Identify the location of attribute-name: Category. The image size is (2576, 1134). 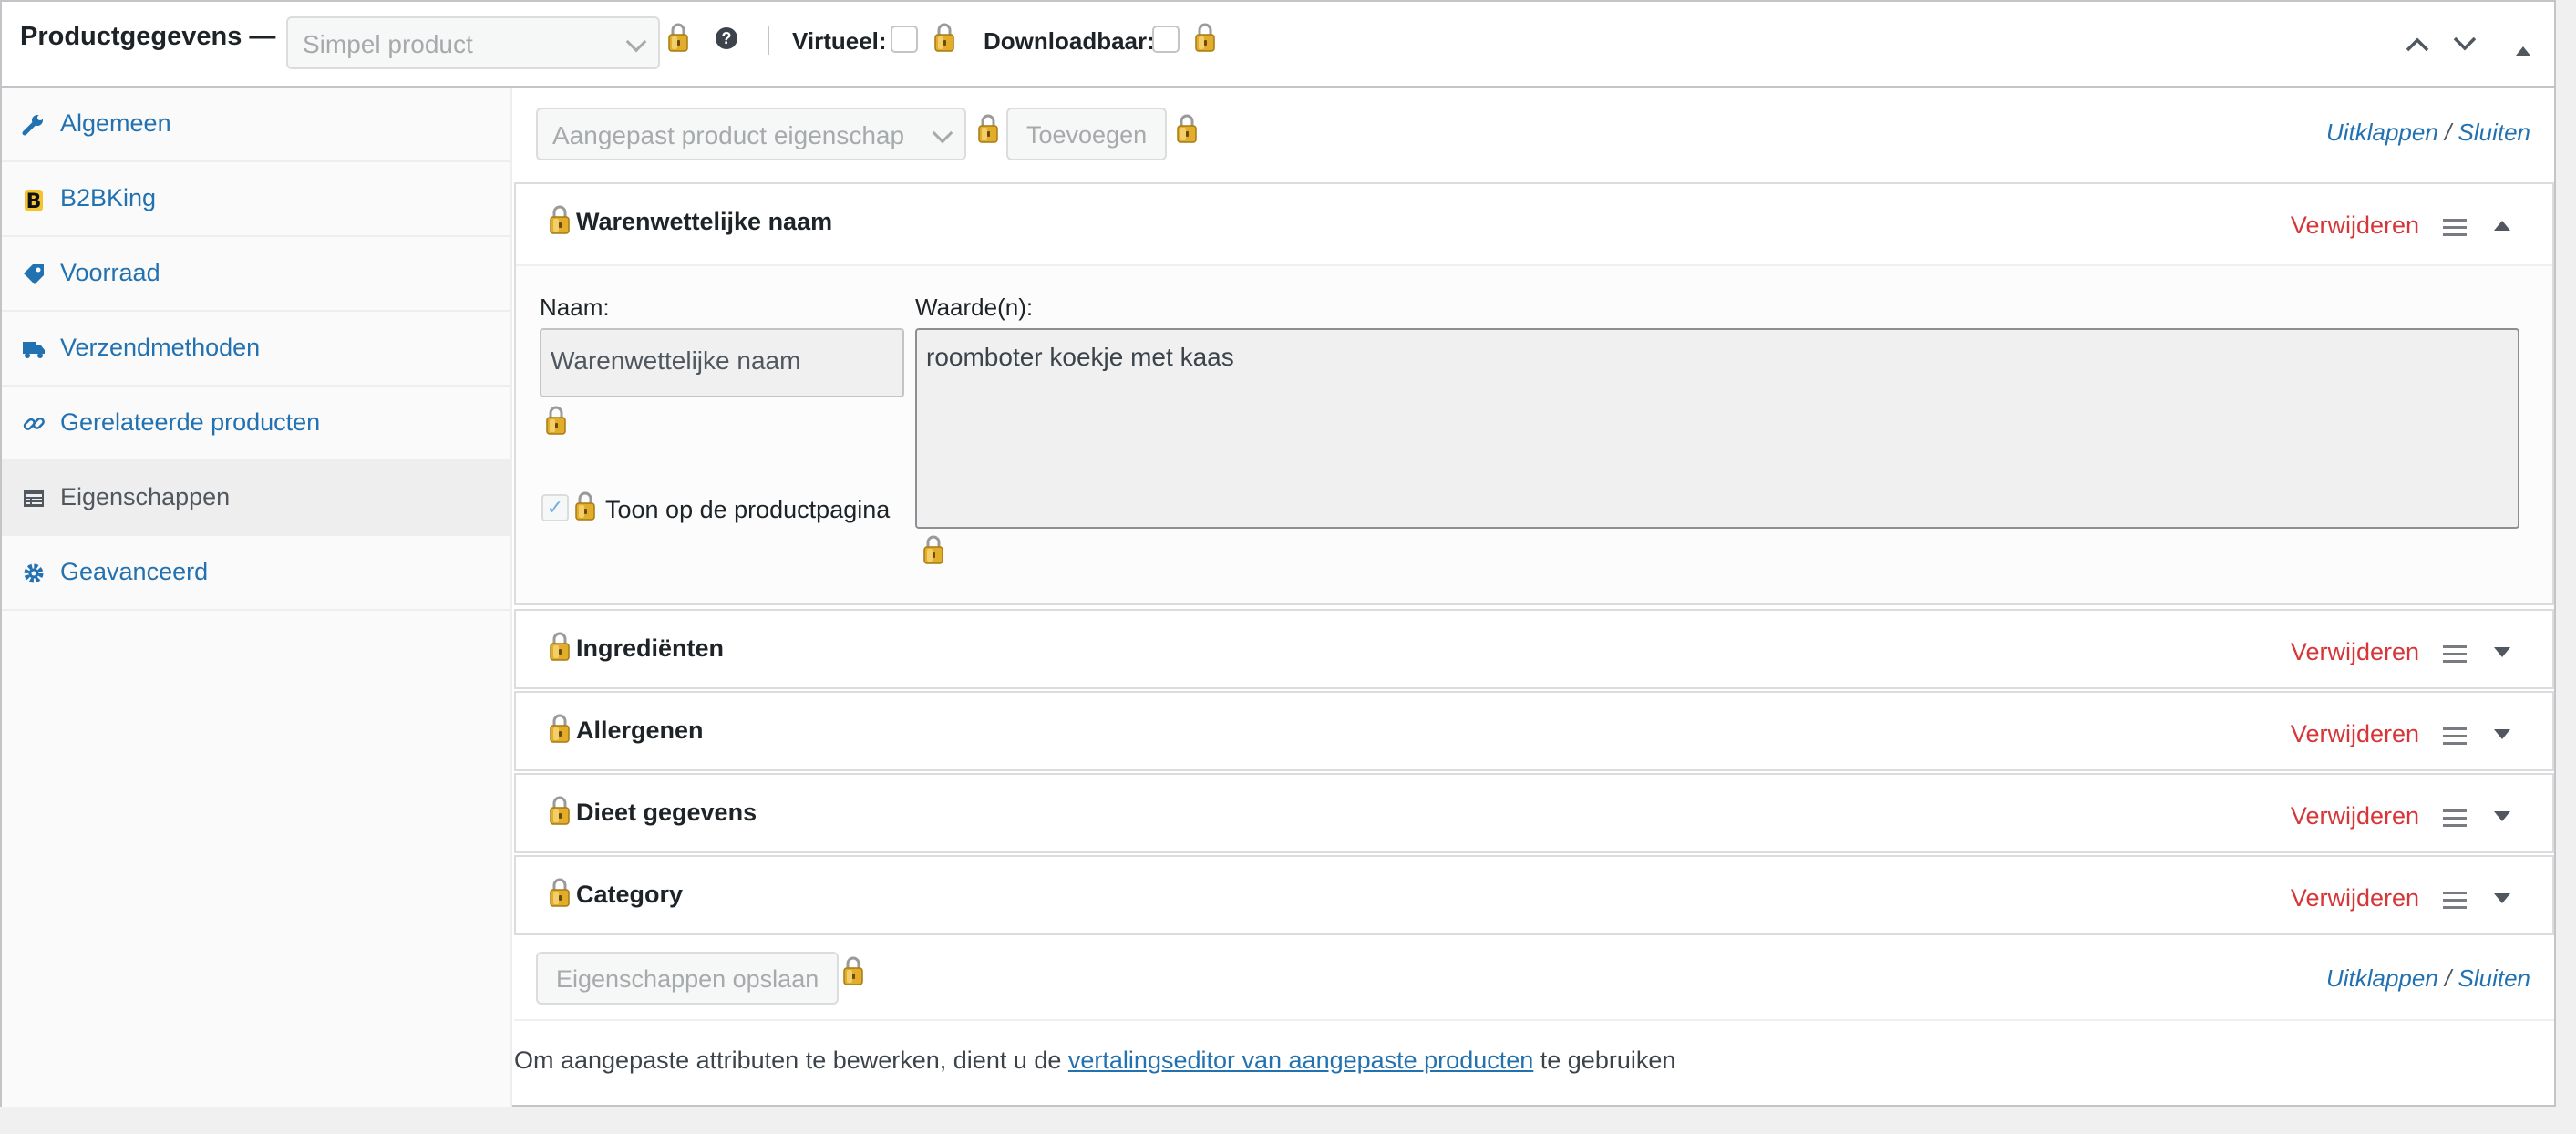
(630, 894).